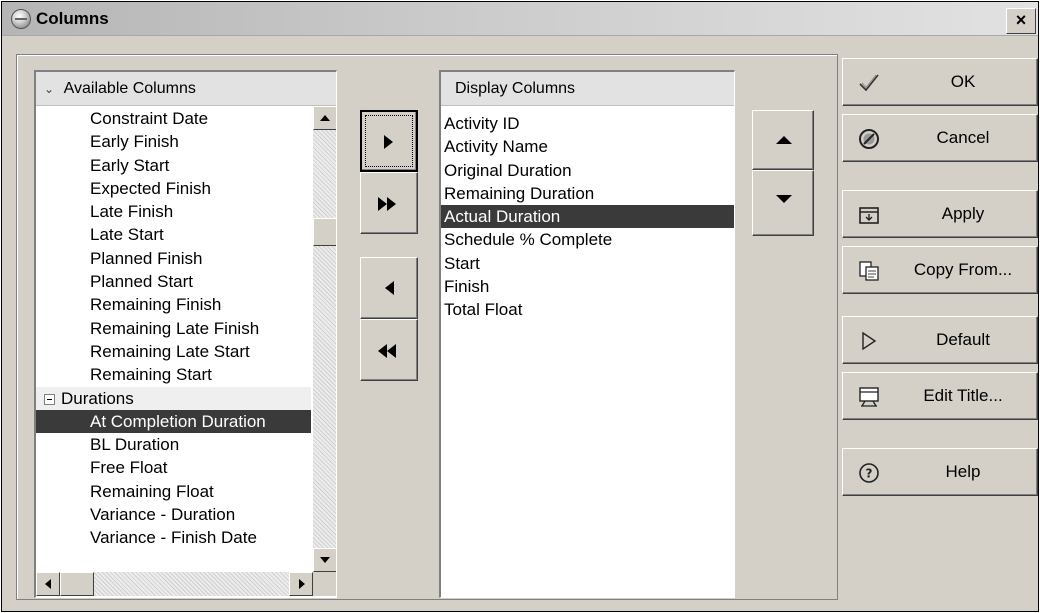  I want to click on list-item-label: Remaining Start, so click(151, 375).